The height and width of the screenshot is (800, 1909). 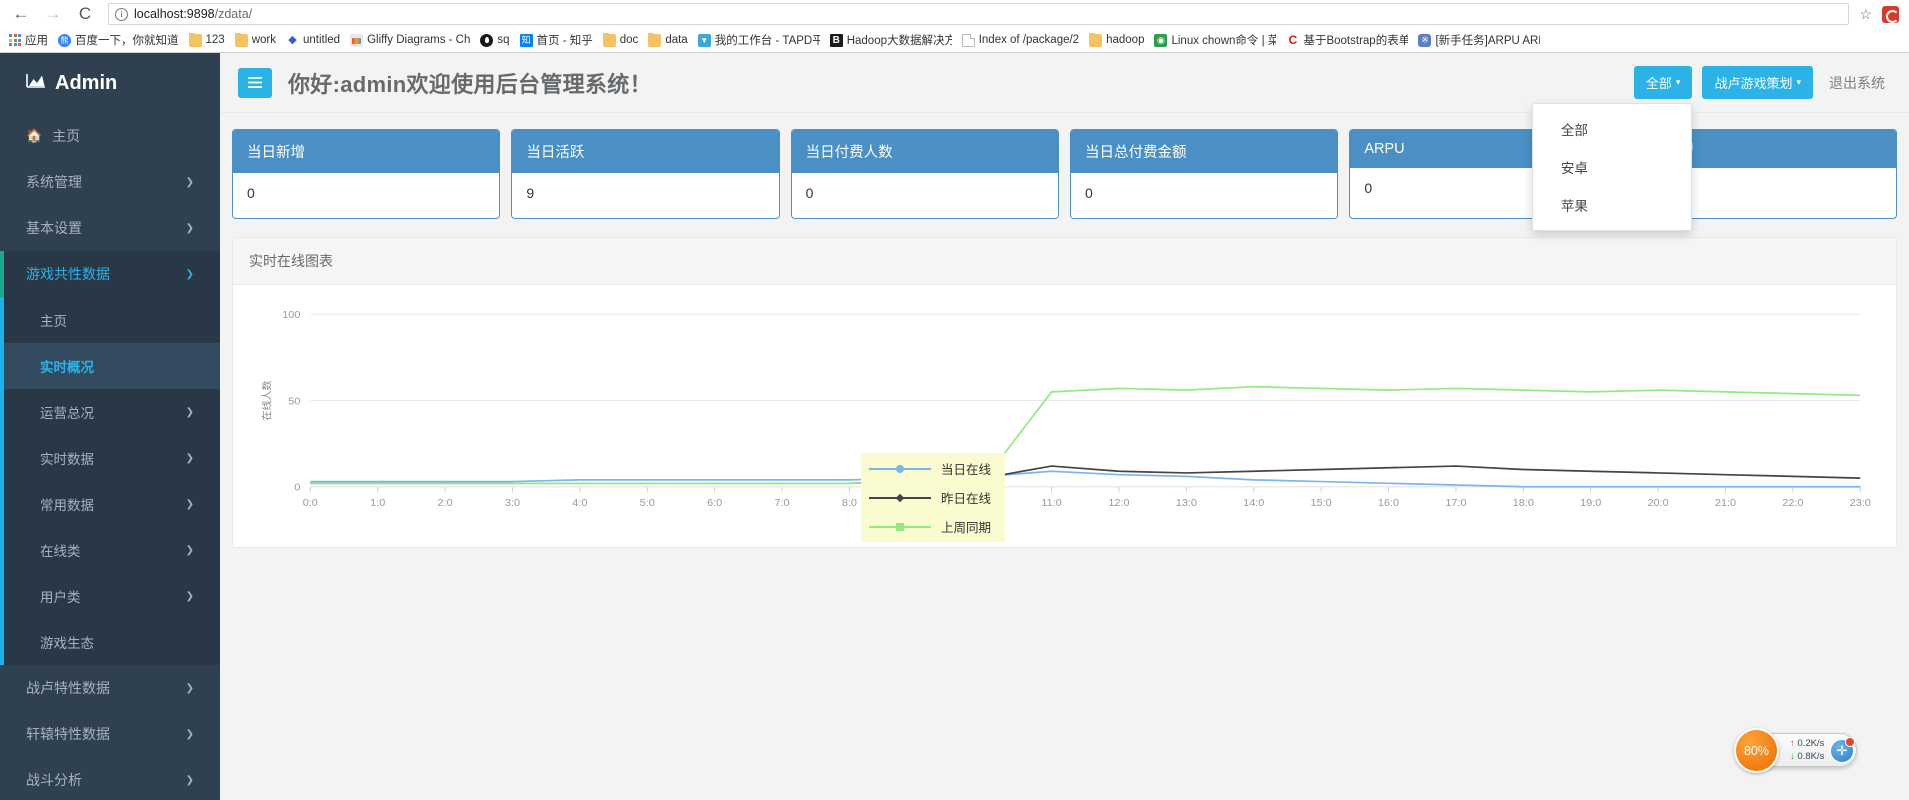 I want to click on sidebar-nav-bottom: 战卢特性数据❯轩辕特性数据❯战斗分析❯异常分析❯, so click(x=110, y=732).